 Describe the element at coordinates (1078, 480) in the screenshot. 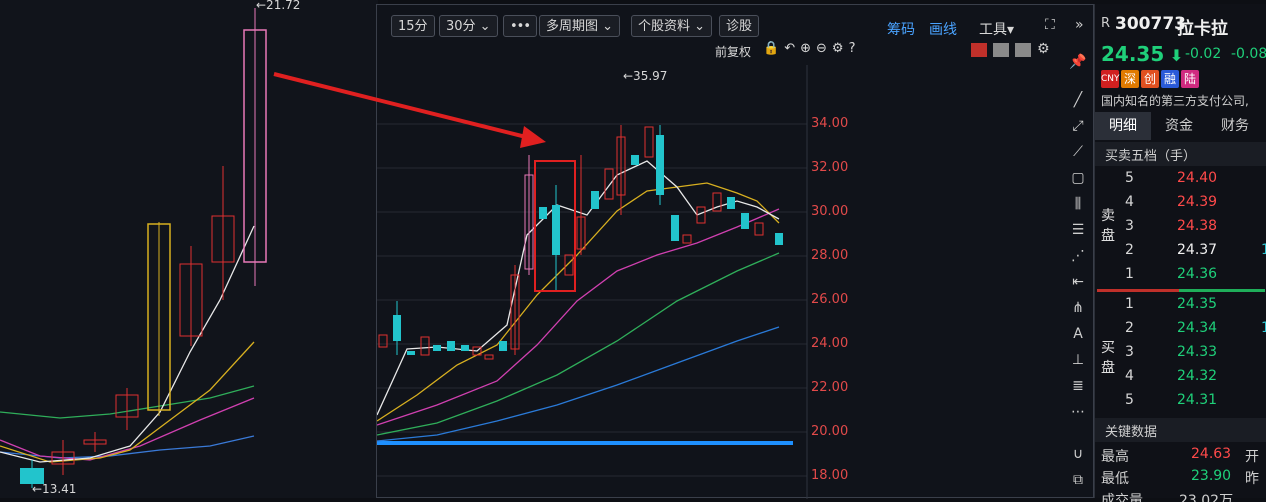

I see `layers-icon: ⧉` at that location.